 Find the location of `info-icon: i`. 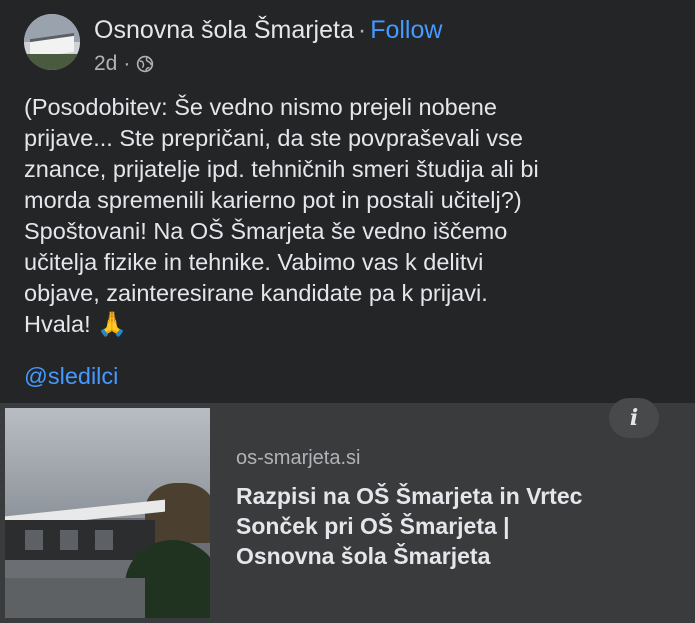

info-icon: i is located at coordinates (634, 418).